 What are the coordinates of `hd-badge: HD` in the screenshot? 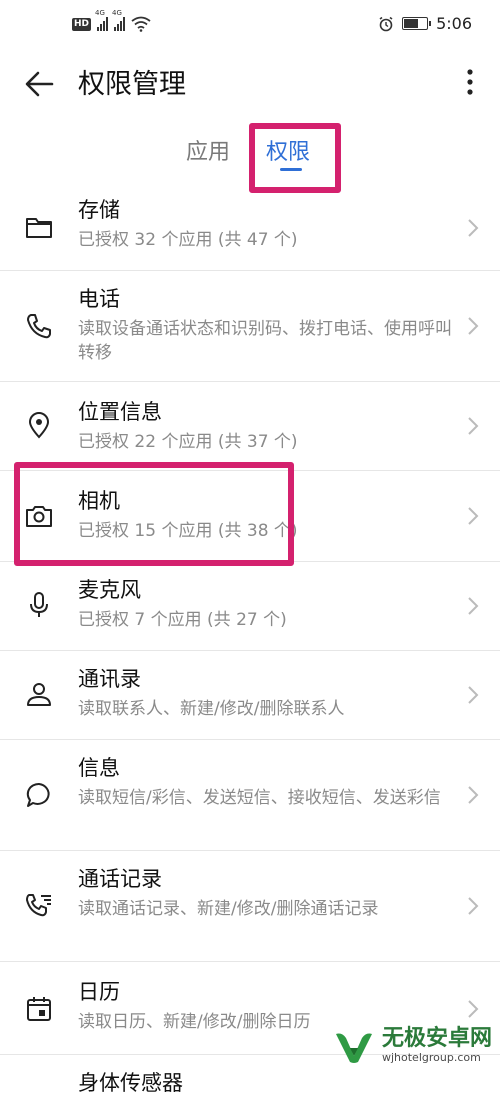 It's located at (82, 24).